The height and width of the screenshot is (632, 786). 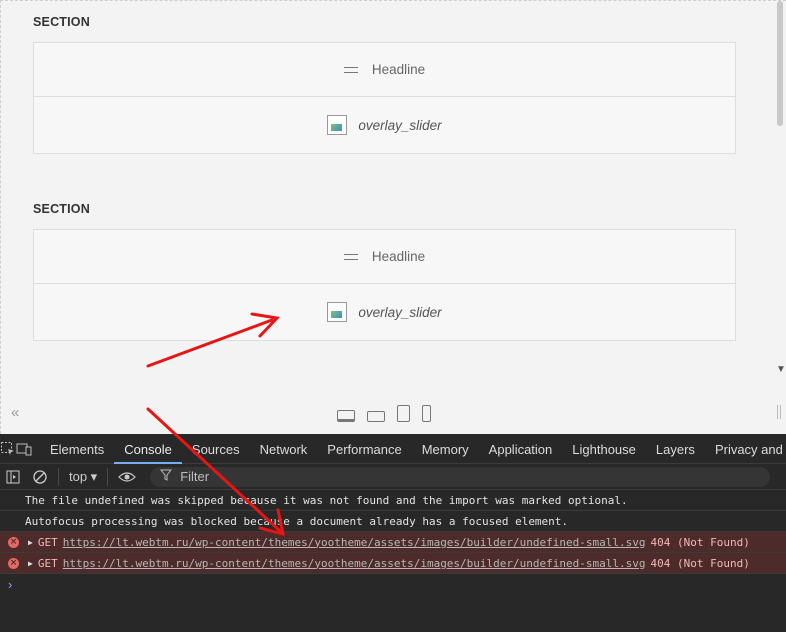 What do you see at coordinates (781, 369) in the screenshot?
I see `scroll-down-icon: ▼` at bounding box center [781, 369].